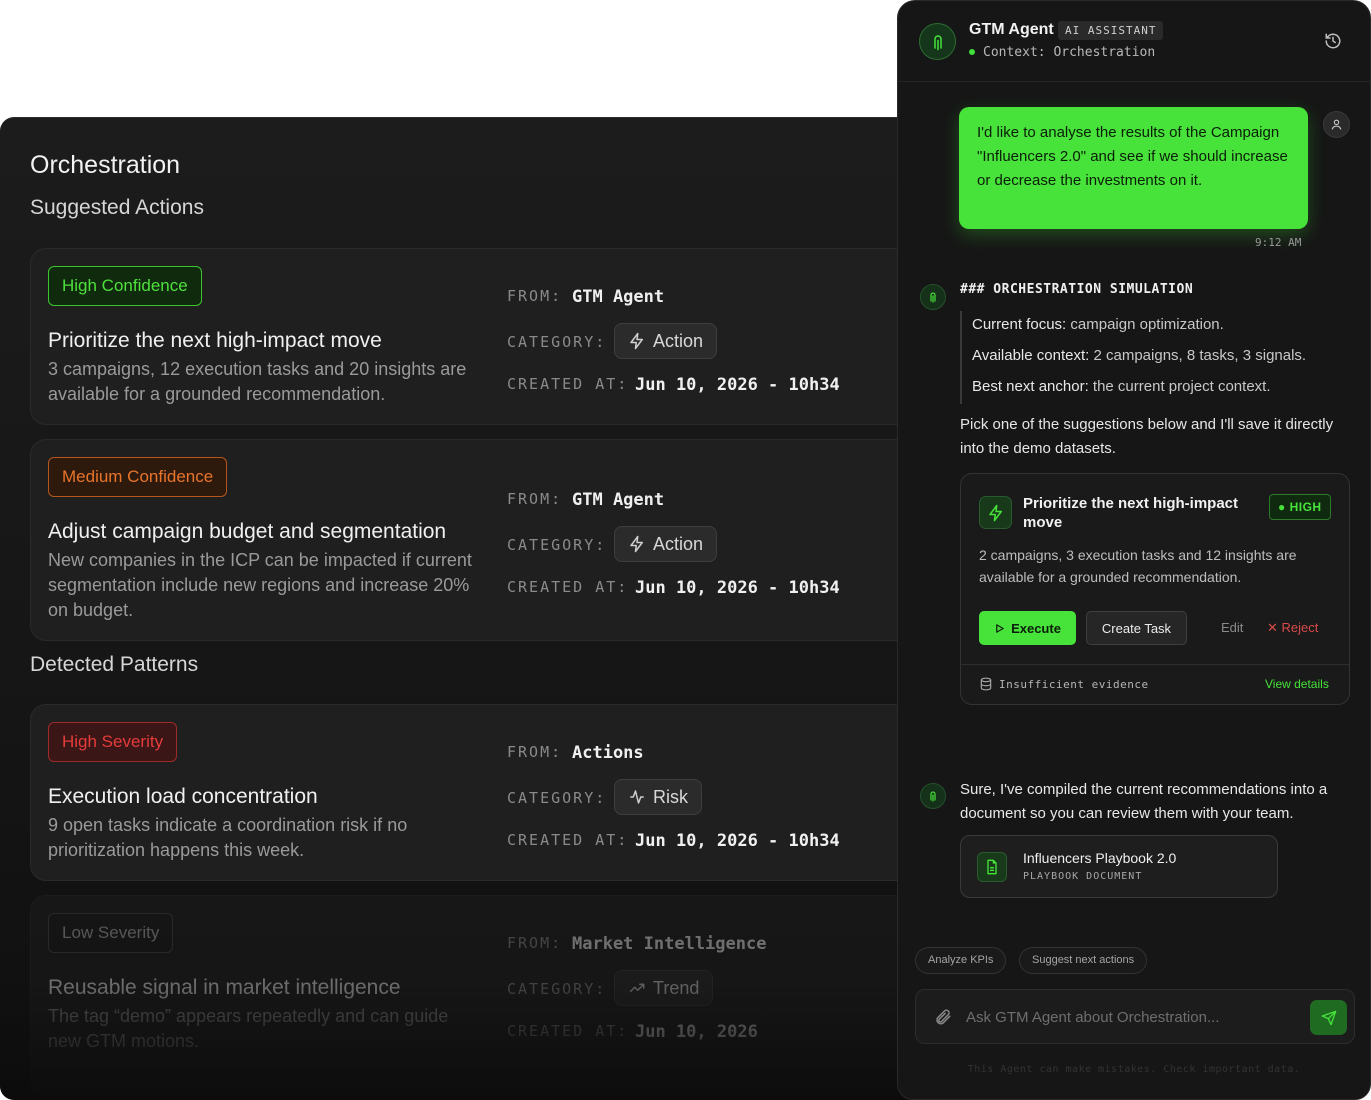 The height and width of the screenshot is (1100, 1371). I want to click on activity-icon, so click(637, 797).